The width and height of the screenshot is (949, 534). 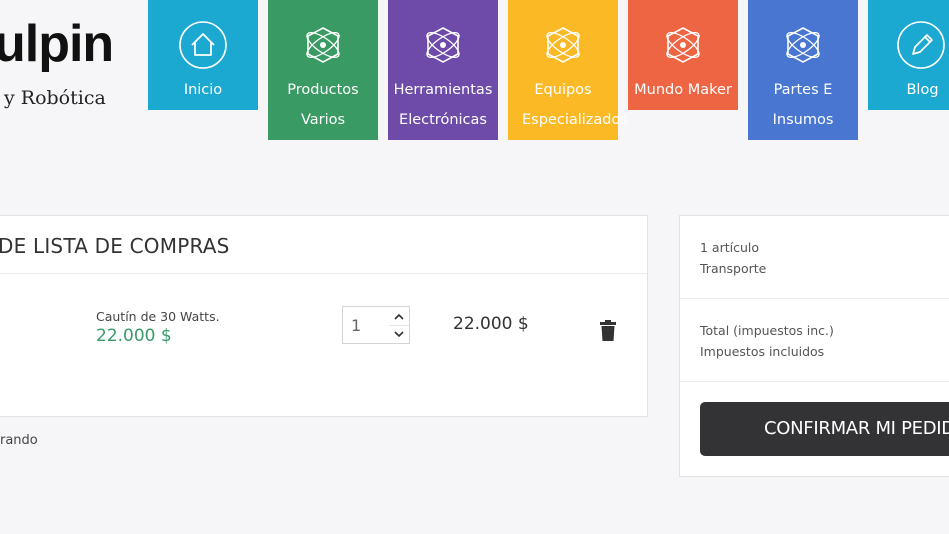 What do you see at coordinates (55, 98) in the screenshot?
I see `logo-tagline: y Robótica` at bounding box center [55, 98].